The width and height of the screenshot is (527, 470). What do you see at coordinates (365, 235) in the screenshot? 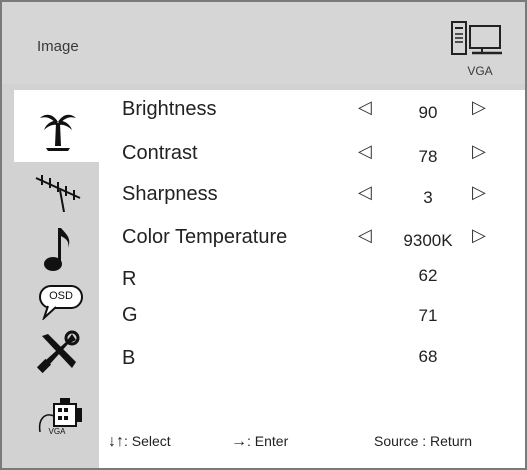
I see `decrease-color-temperature-arrow: ◁` at bounding box center [365, 235].